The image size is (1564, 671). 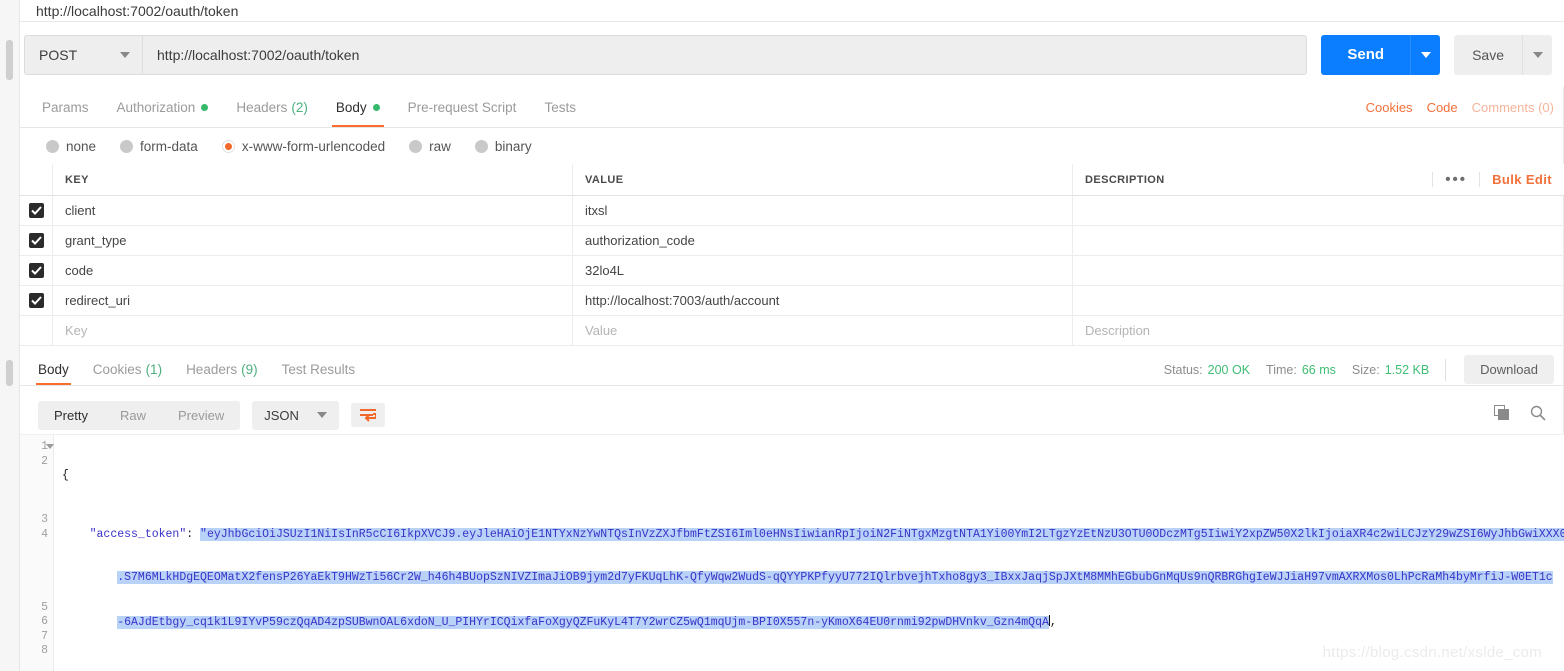 What do you see at coordinates (222, 369) in the screenshot?
I see `response-tab-headers: Headers (9)` at bounding box center [222, 369].